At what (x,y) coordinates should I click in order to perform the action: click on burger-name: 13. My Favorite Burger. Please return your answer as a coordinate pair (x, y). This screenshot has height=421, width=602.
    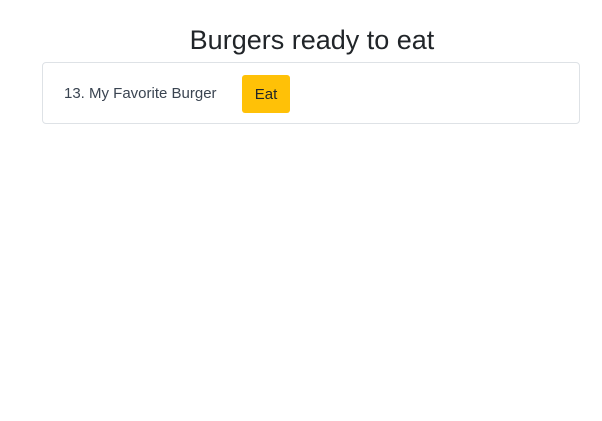
    Looking at the image, I should click on (140, 93).